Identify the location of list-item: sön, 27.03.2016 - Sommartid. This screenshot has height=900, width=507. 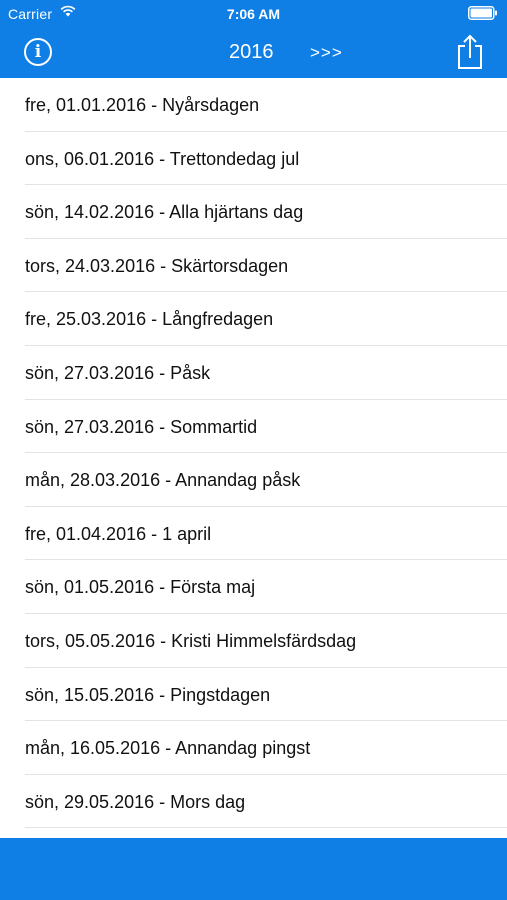
(253, 427).